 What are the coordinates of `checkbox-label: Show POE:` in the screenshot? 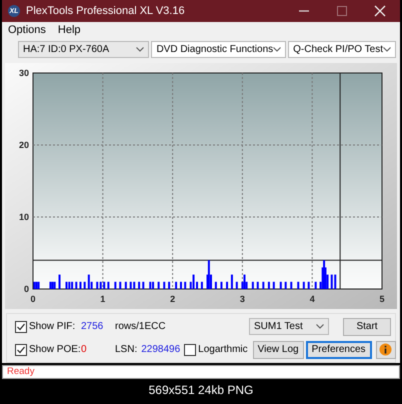 It's located at (55, 349).